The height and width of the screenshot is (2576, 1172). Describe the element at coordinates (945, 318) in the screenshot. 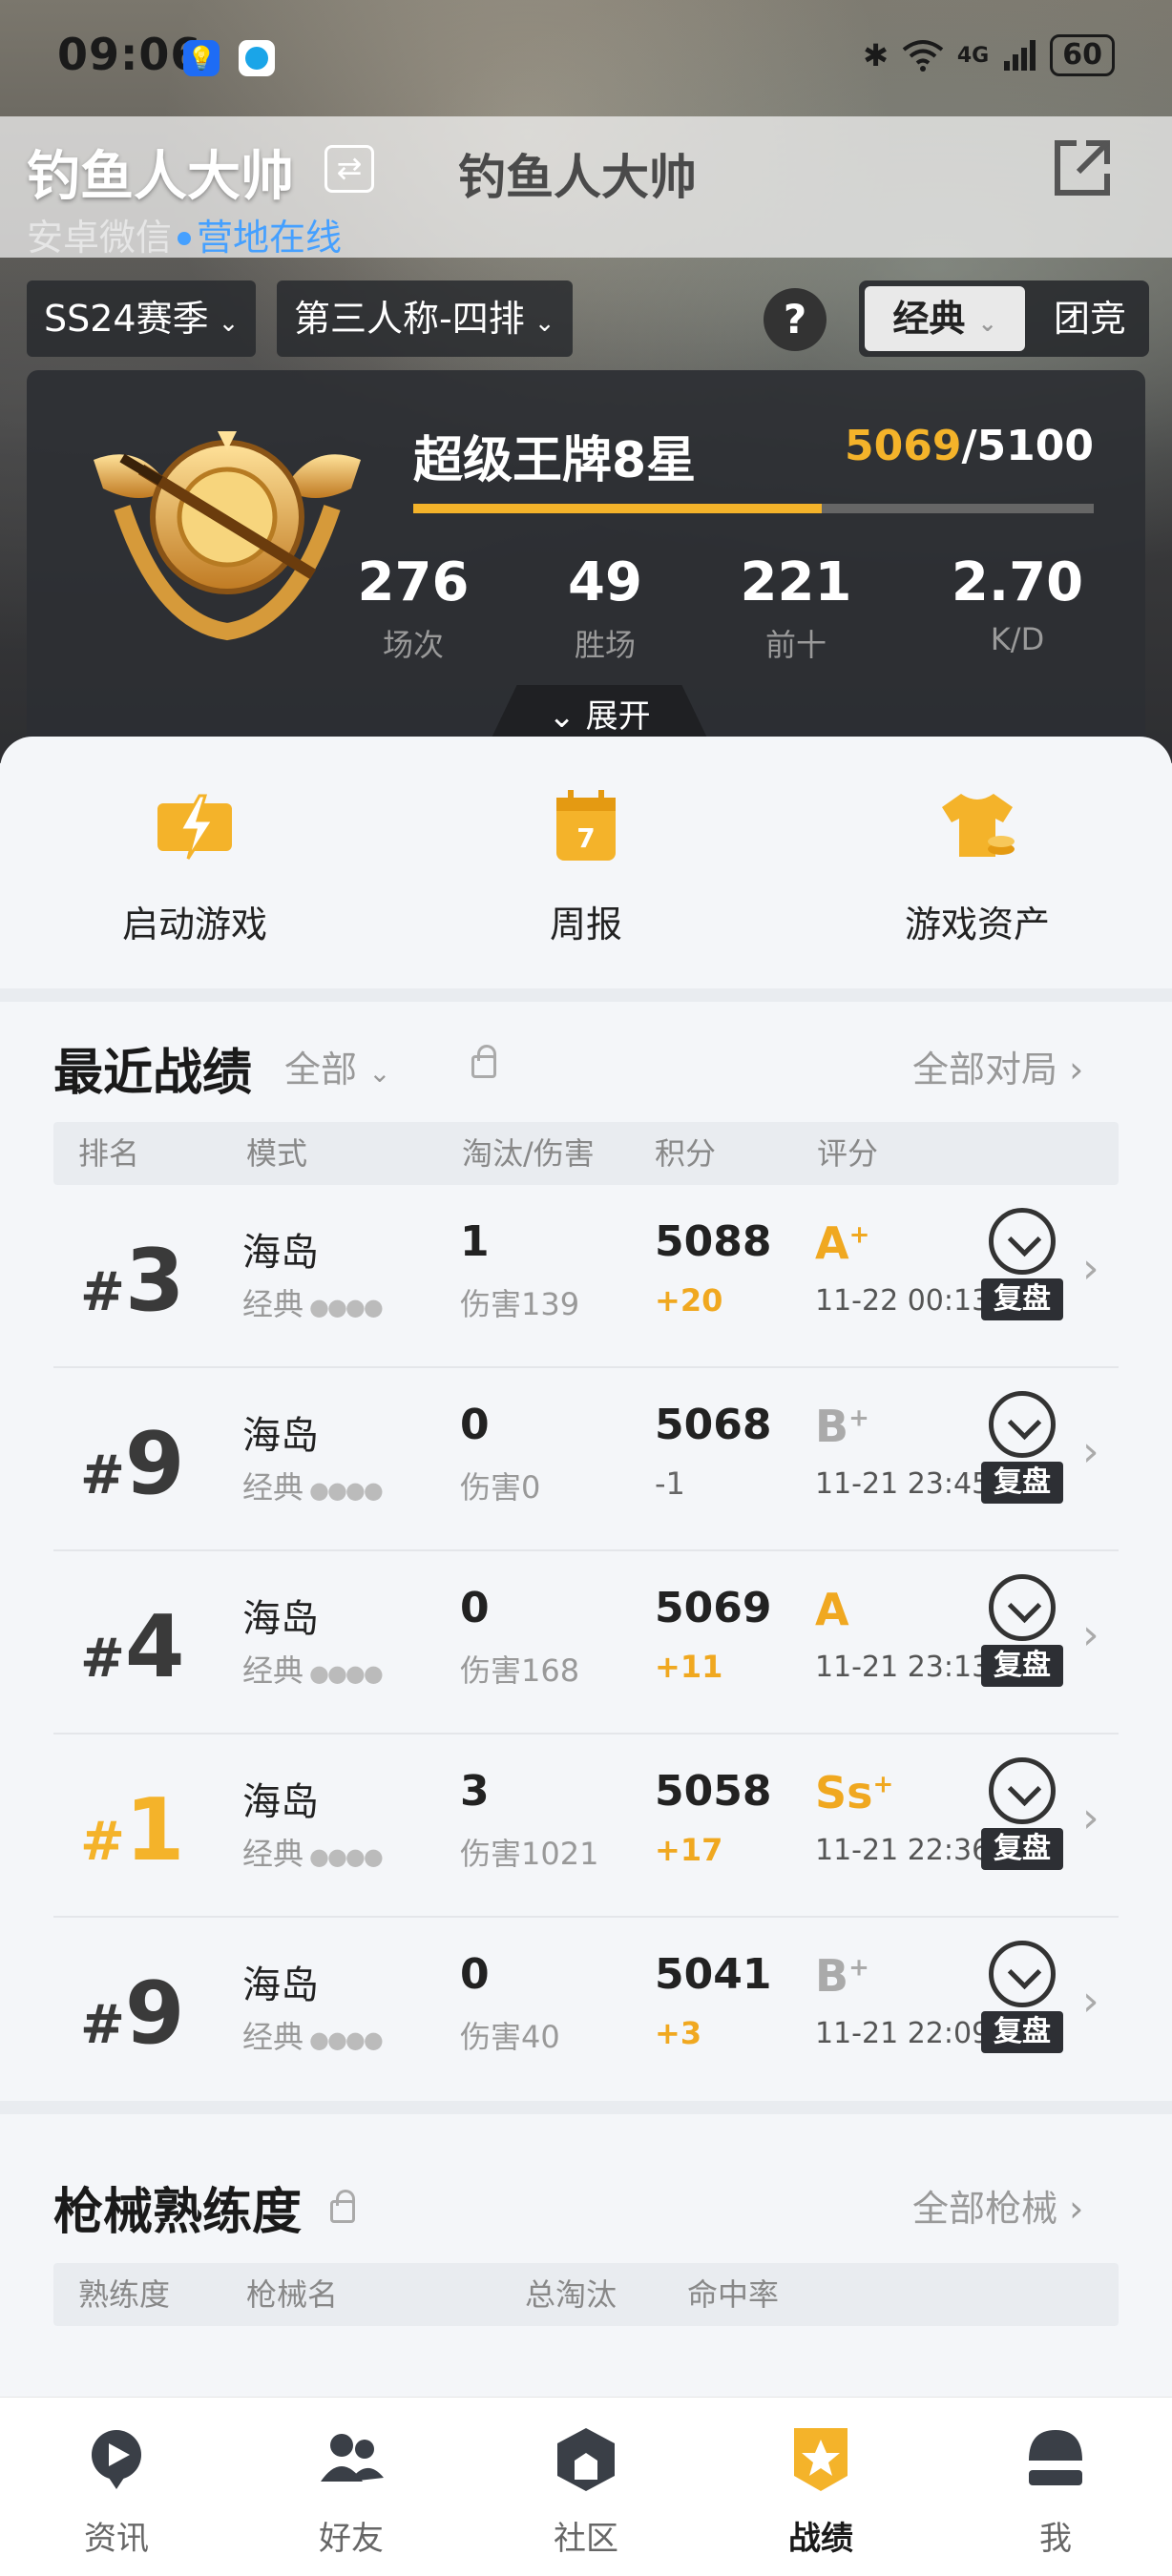

I see `toggle-classic: 经典 ⌄` at that location.